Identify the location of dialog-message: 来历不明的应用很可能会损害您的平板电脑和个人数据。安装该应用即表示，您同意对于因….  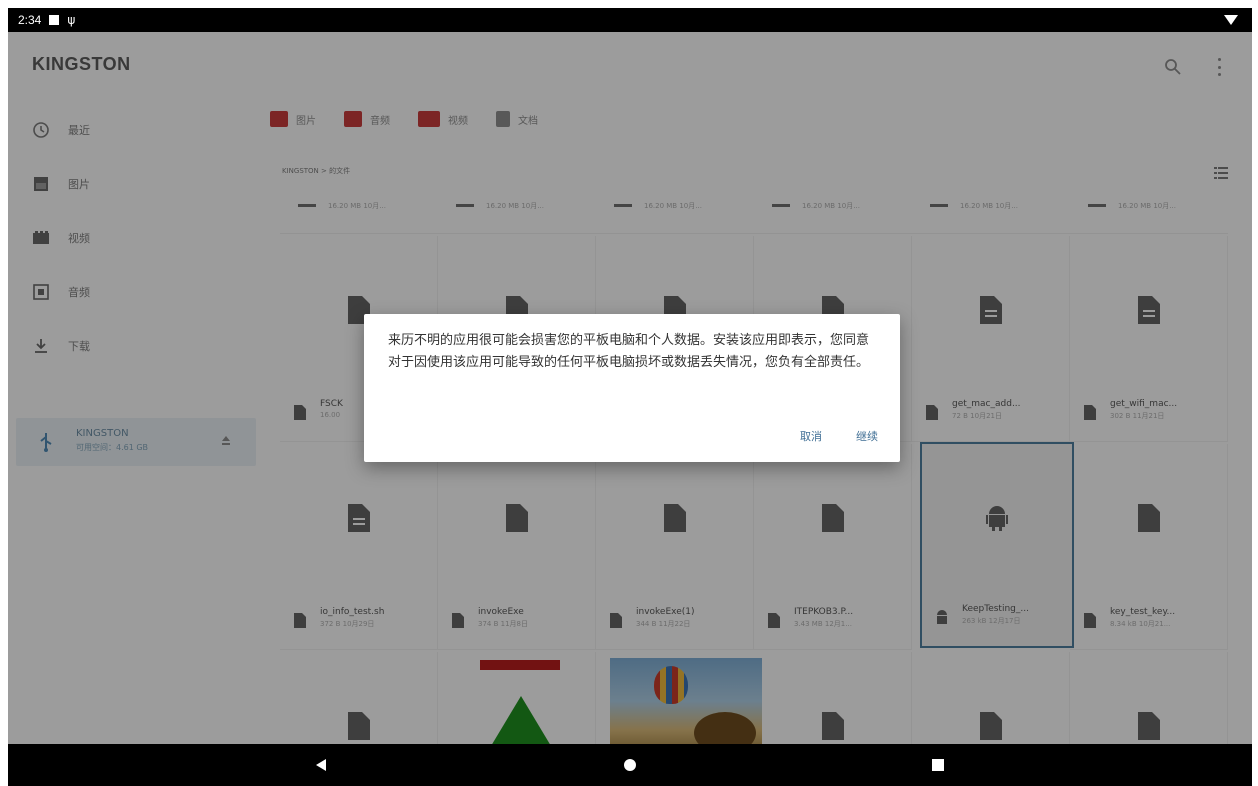
(629, 351).